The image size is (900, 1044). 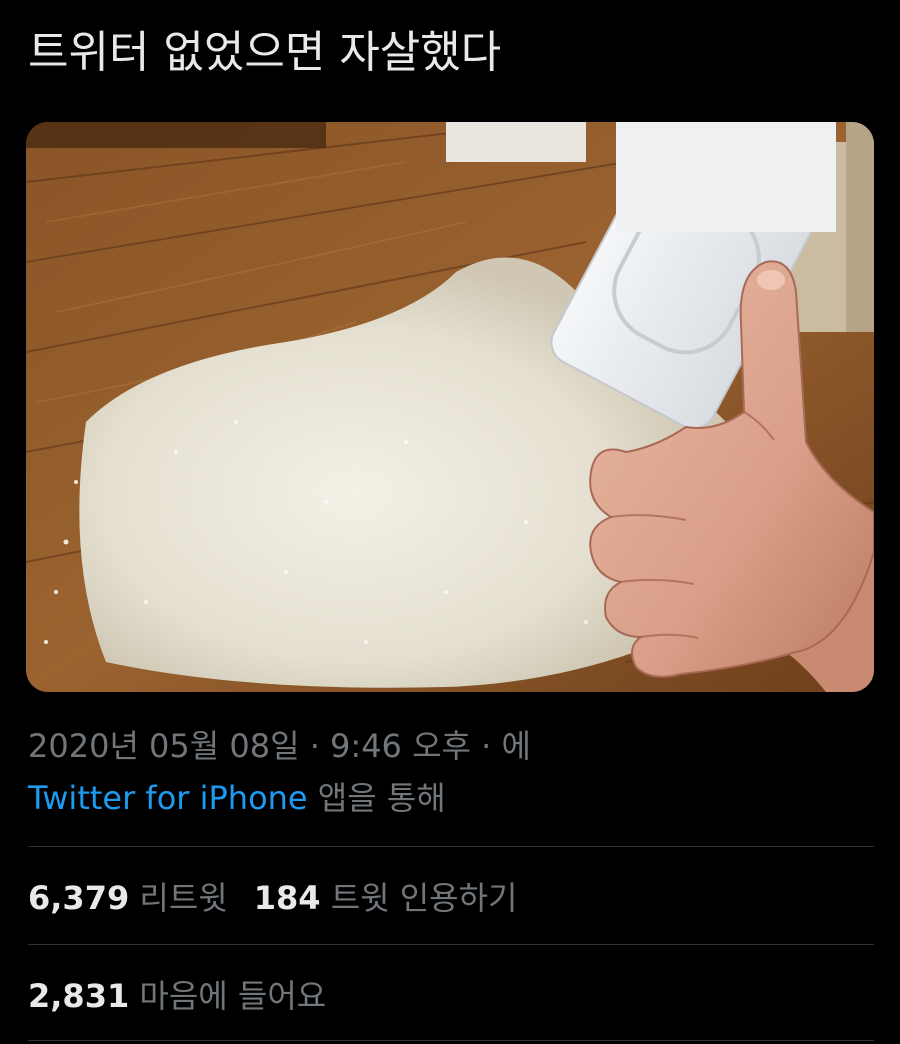 I want to click on tweet-timestamp: 2020년 05월 08일 · 9:46 오후 · 에, so click(x=279, y=746).